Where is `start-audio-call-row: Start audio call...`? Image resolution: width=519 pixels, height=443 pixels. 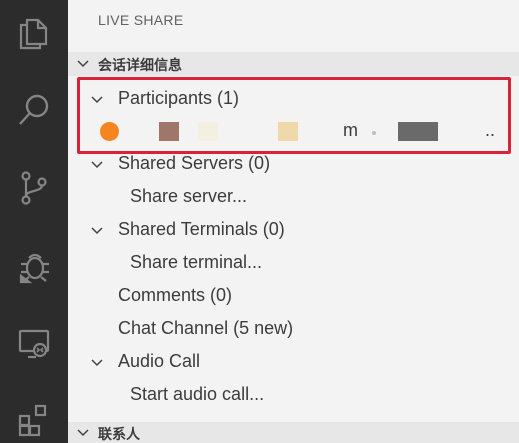 start-audio-call-row: Start audio call... is located at coordinates (293, 394).